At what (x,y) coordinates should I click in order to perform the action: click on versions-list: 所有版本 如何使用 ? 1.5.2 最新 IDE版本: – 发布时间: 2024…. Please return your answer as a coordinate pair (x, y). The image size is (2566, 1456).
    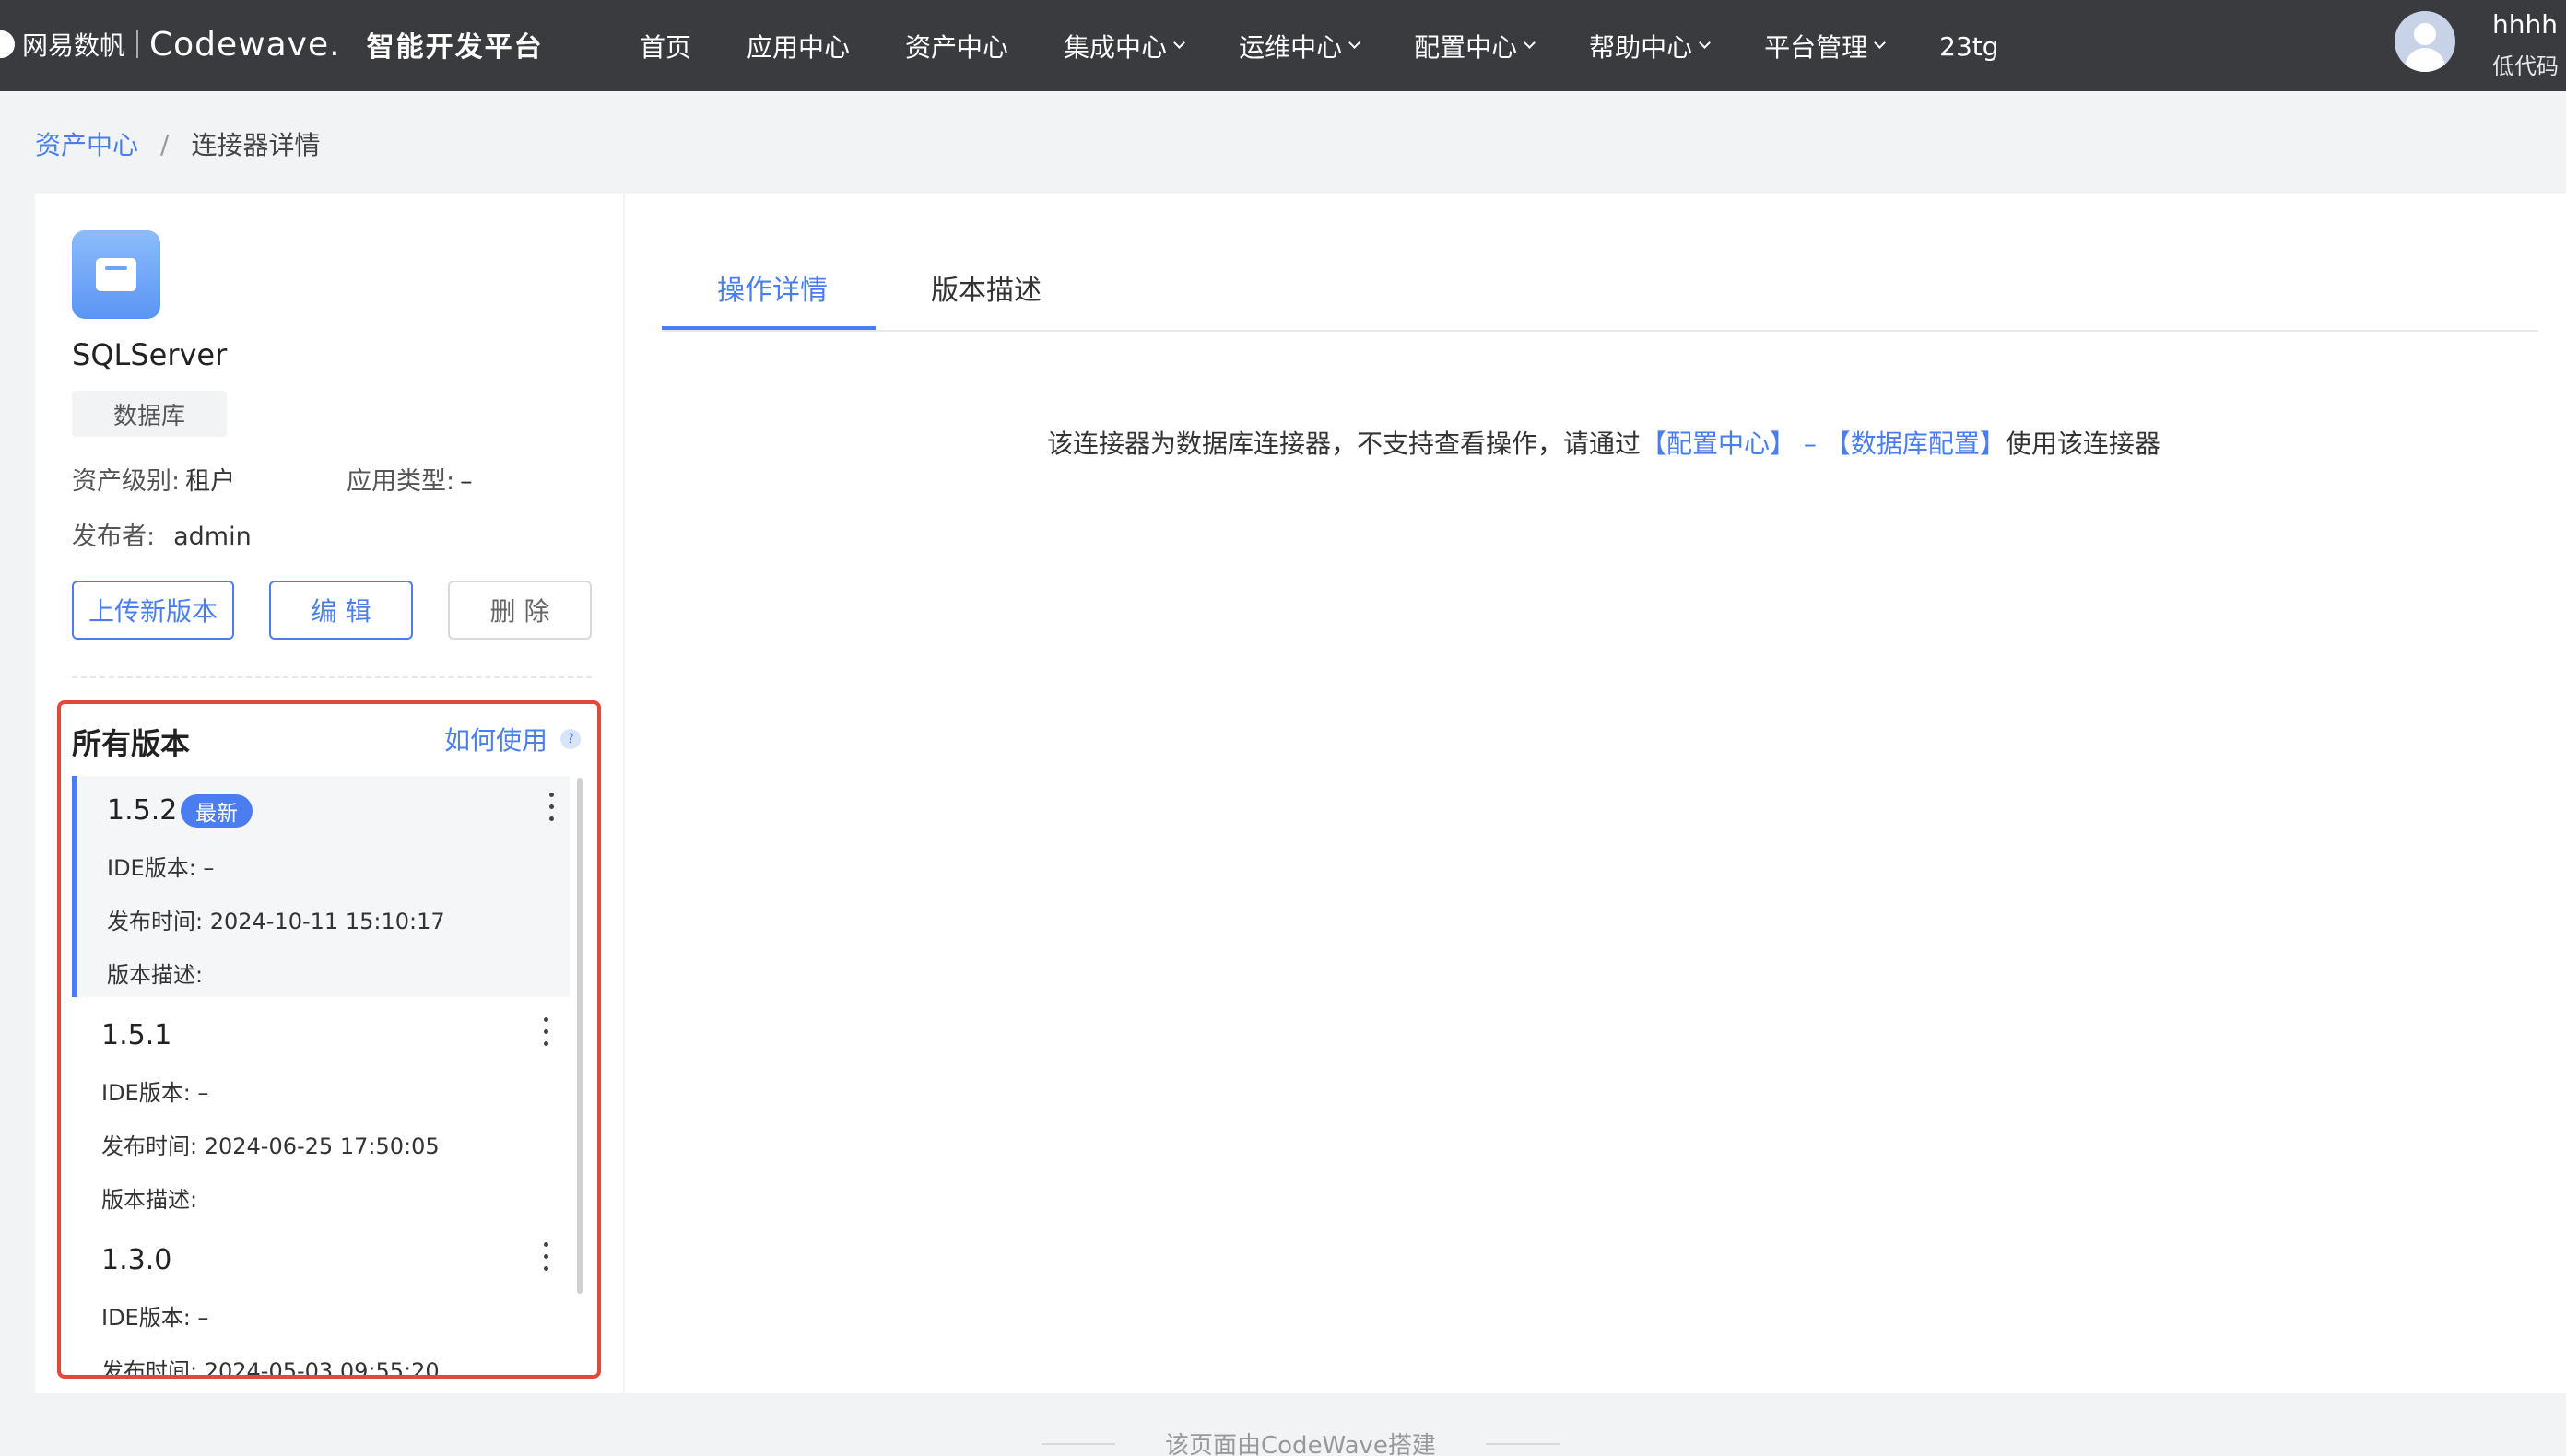
    Looking at the image, I should click on (329, 1039).